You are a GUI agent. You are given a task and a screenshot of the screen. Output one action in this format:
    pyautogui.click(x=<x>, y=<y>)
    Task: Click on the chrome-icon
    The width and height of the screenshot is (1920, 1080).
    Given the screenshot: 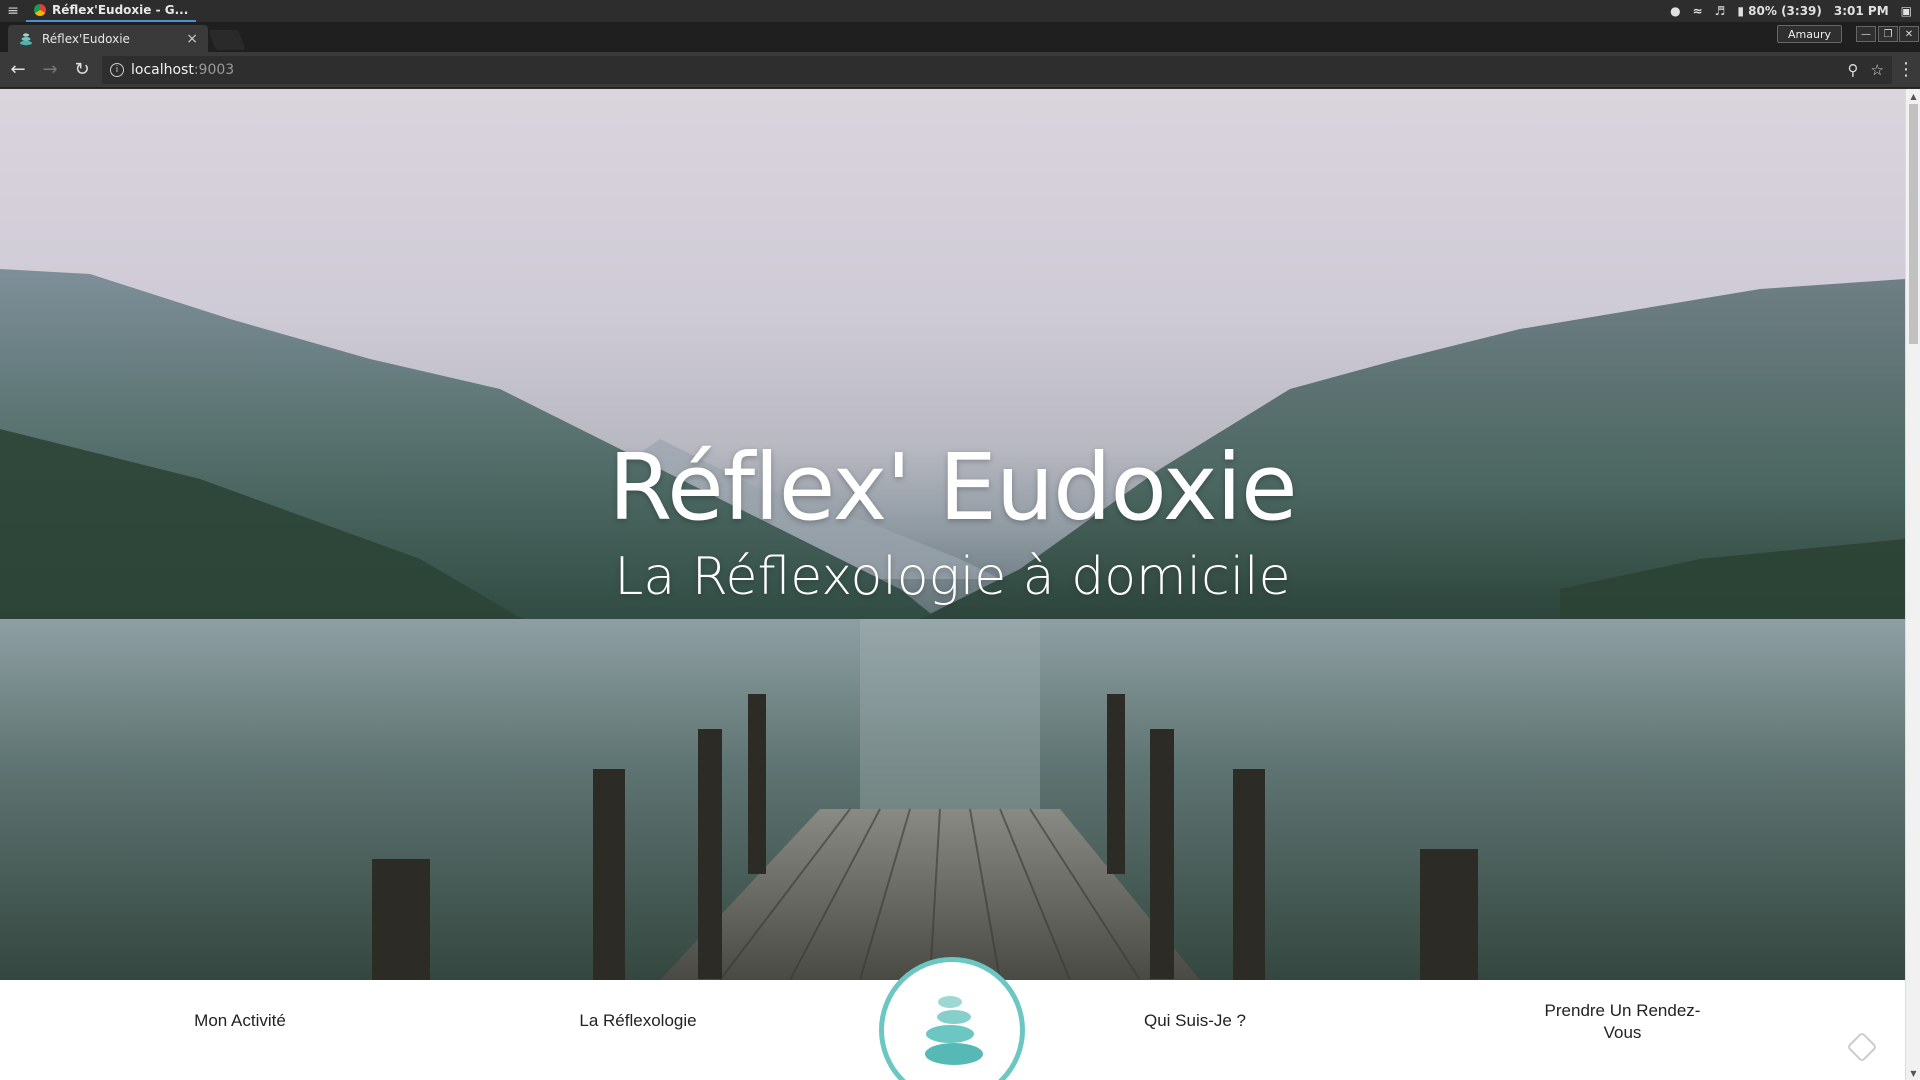 What is the action you would take?
    pyautogui.click(x=40, y=10)
    